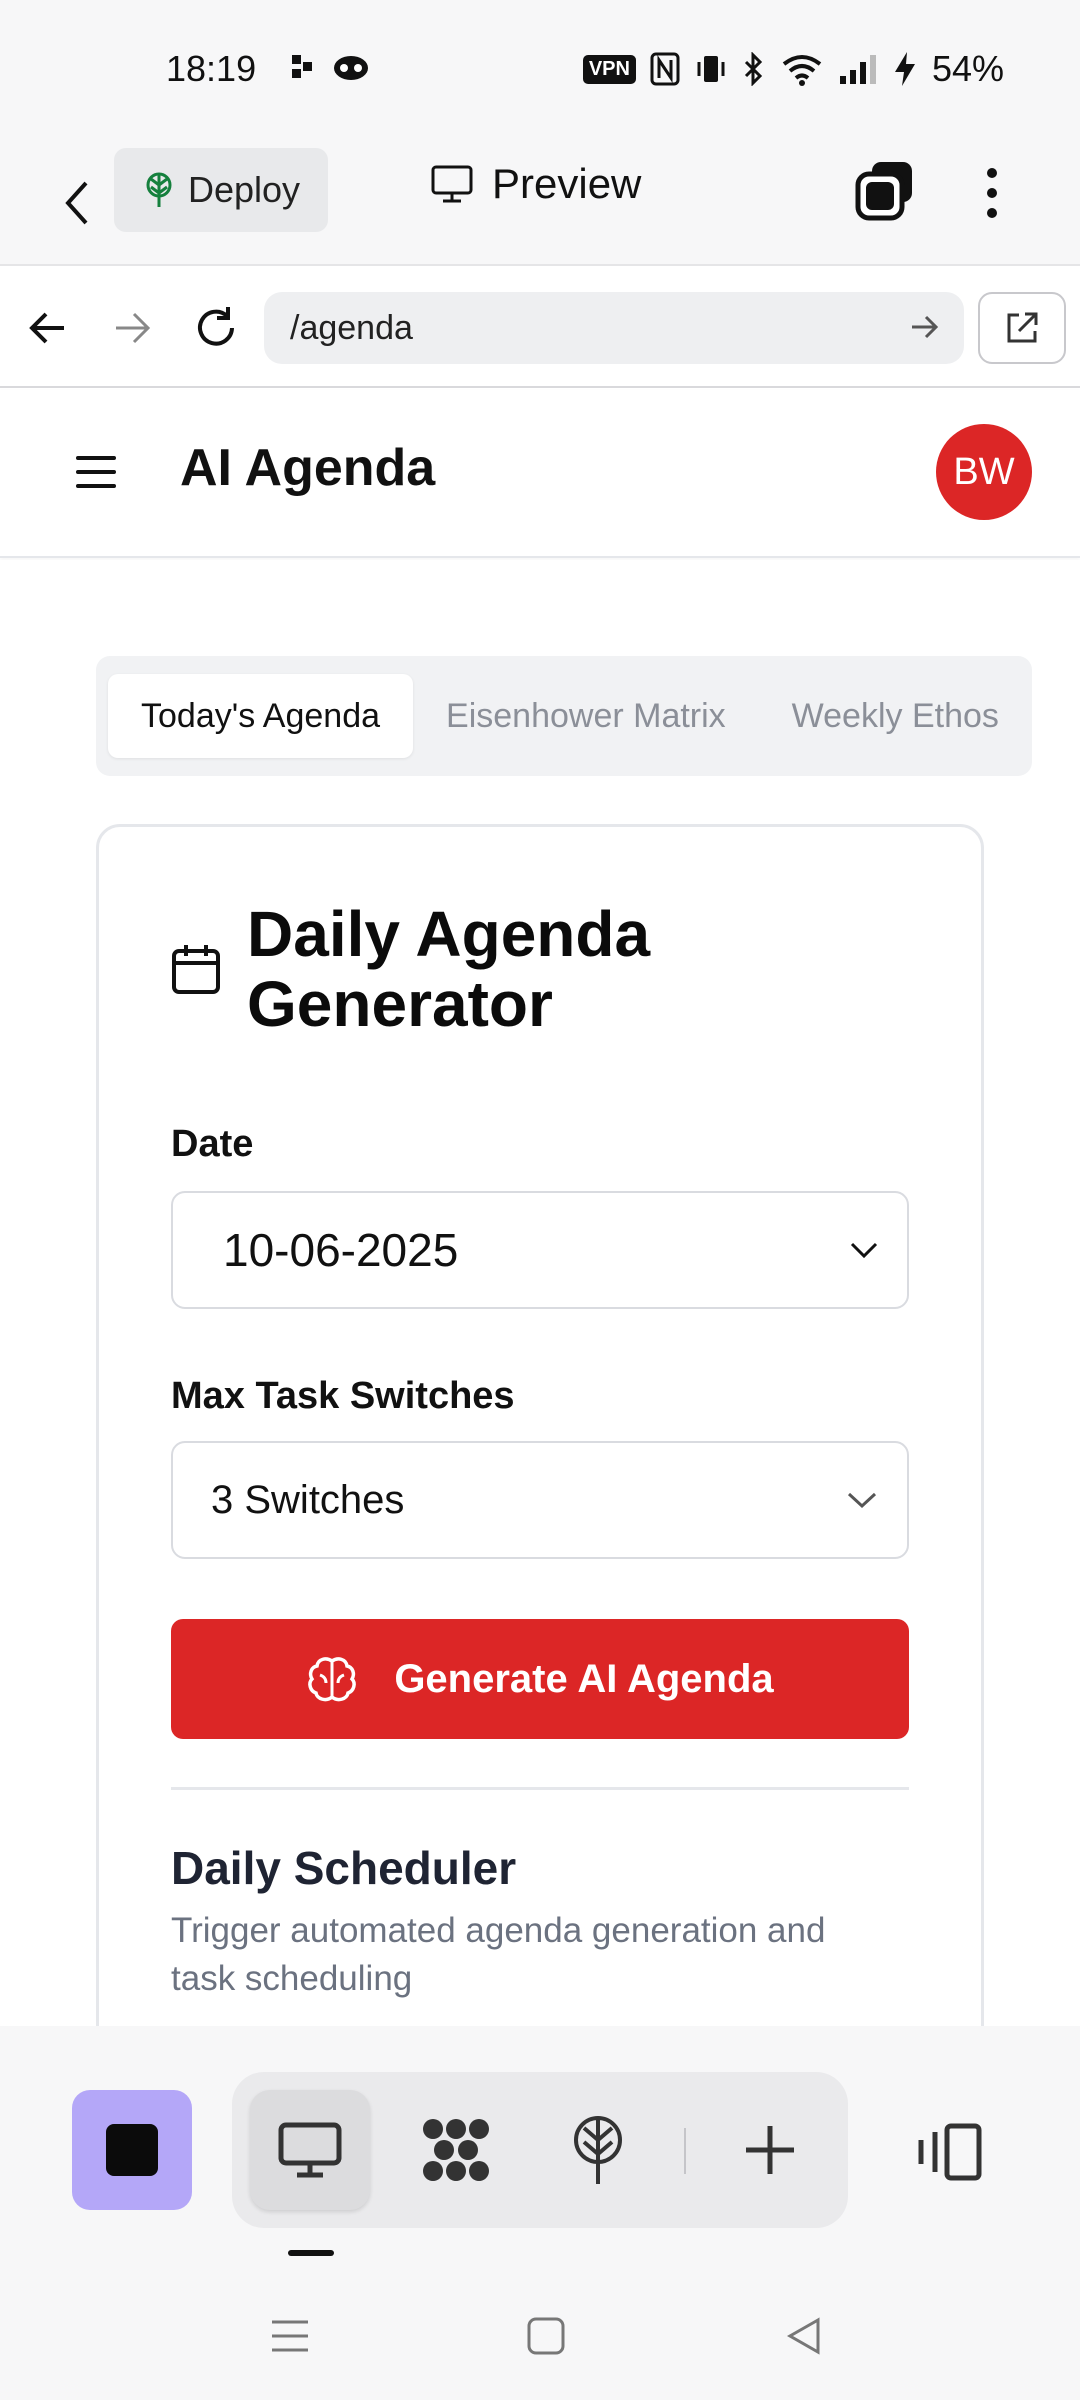  I want to click on url-input: /agenda, so click(614, 328).